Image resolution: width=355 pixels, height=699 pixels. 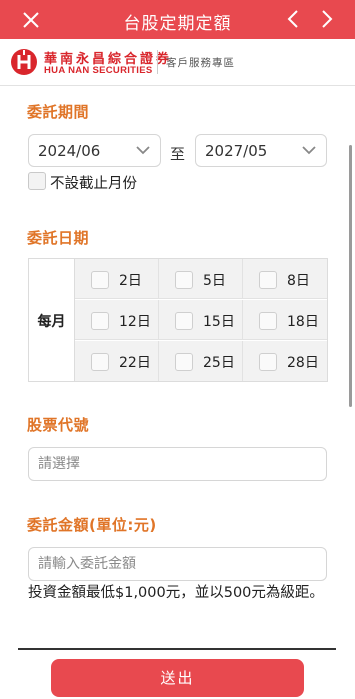 I want to click on brand-bar: 華南永昌綜合證券 HUA NAN SECURITIES 客戶服務專區, so click(x=177, y=62).